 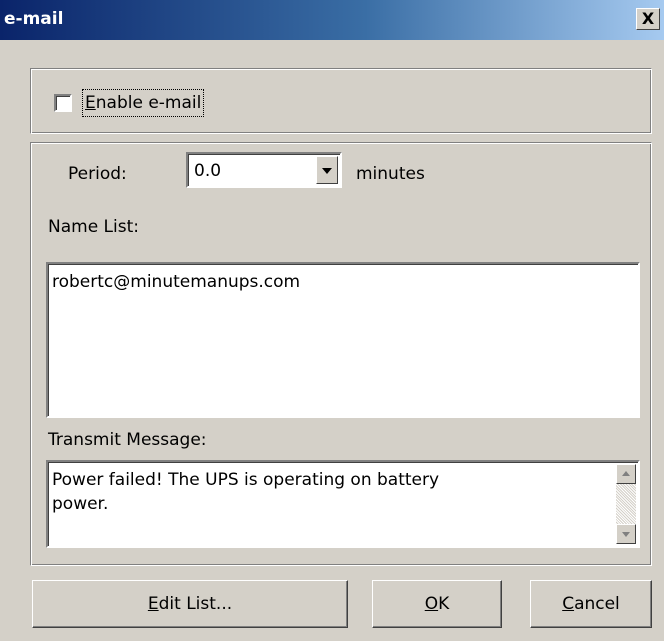 What do you see at coordinates (176, 282) in the screenshot?
I see `name-list-item: robertc@minutemanups.com` at bounding box center [176, 282].